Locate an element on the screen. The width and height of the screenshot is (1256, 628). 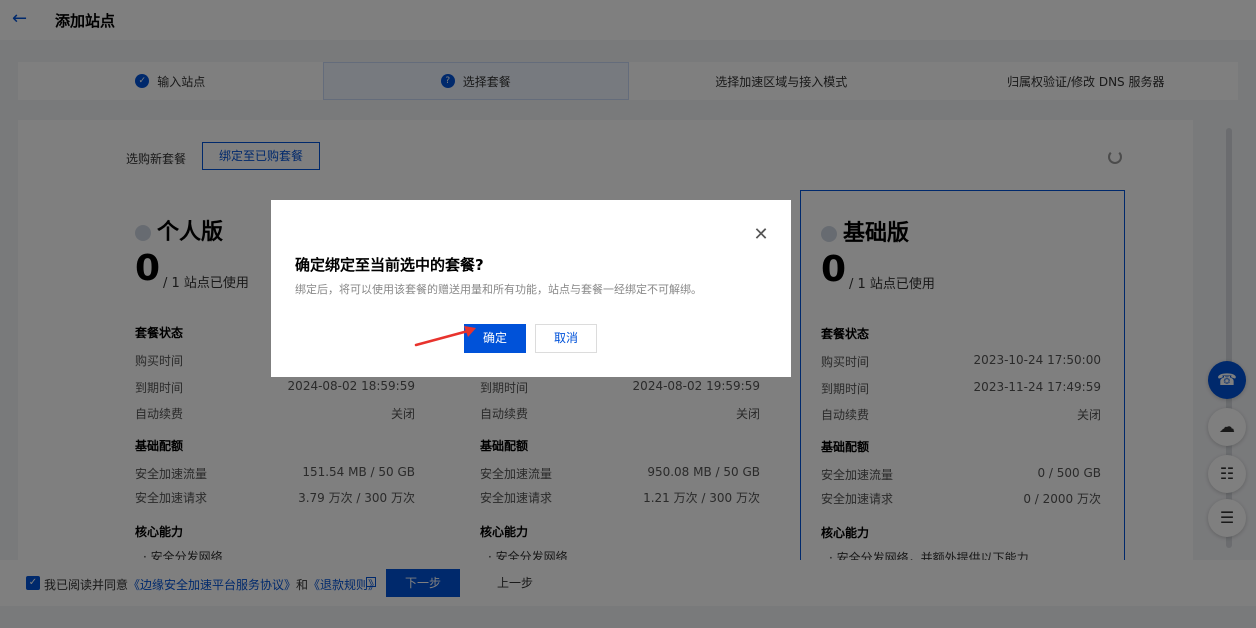
cancel-button: 取消 is located at coordinates (566, 338).